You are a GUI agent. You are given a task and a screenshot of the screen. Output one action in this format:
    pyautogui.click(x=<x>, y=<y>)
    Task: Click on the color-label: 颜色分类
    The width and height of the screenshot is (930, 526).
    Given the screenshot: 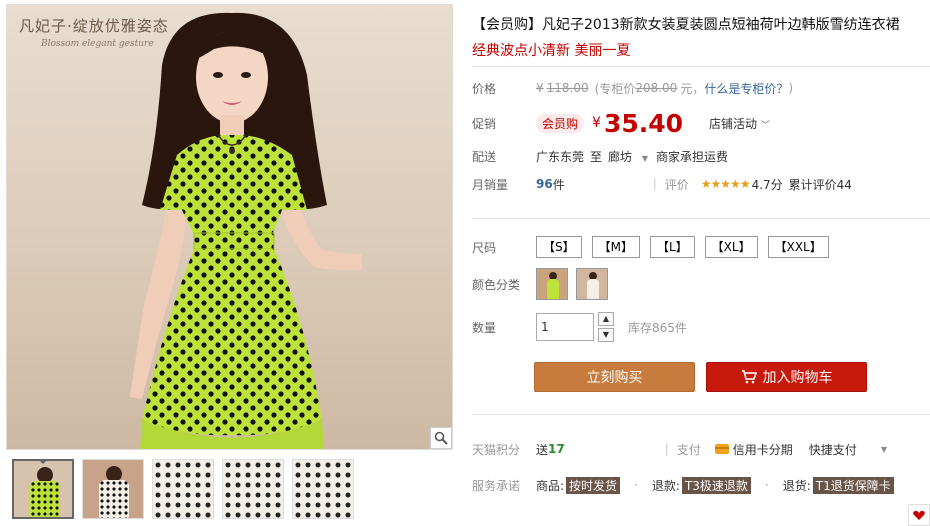 What is the action you would take?
    pyautogui.click(x=496, y=284)
    